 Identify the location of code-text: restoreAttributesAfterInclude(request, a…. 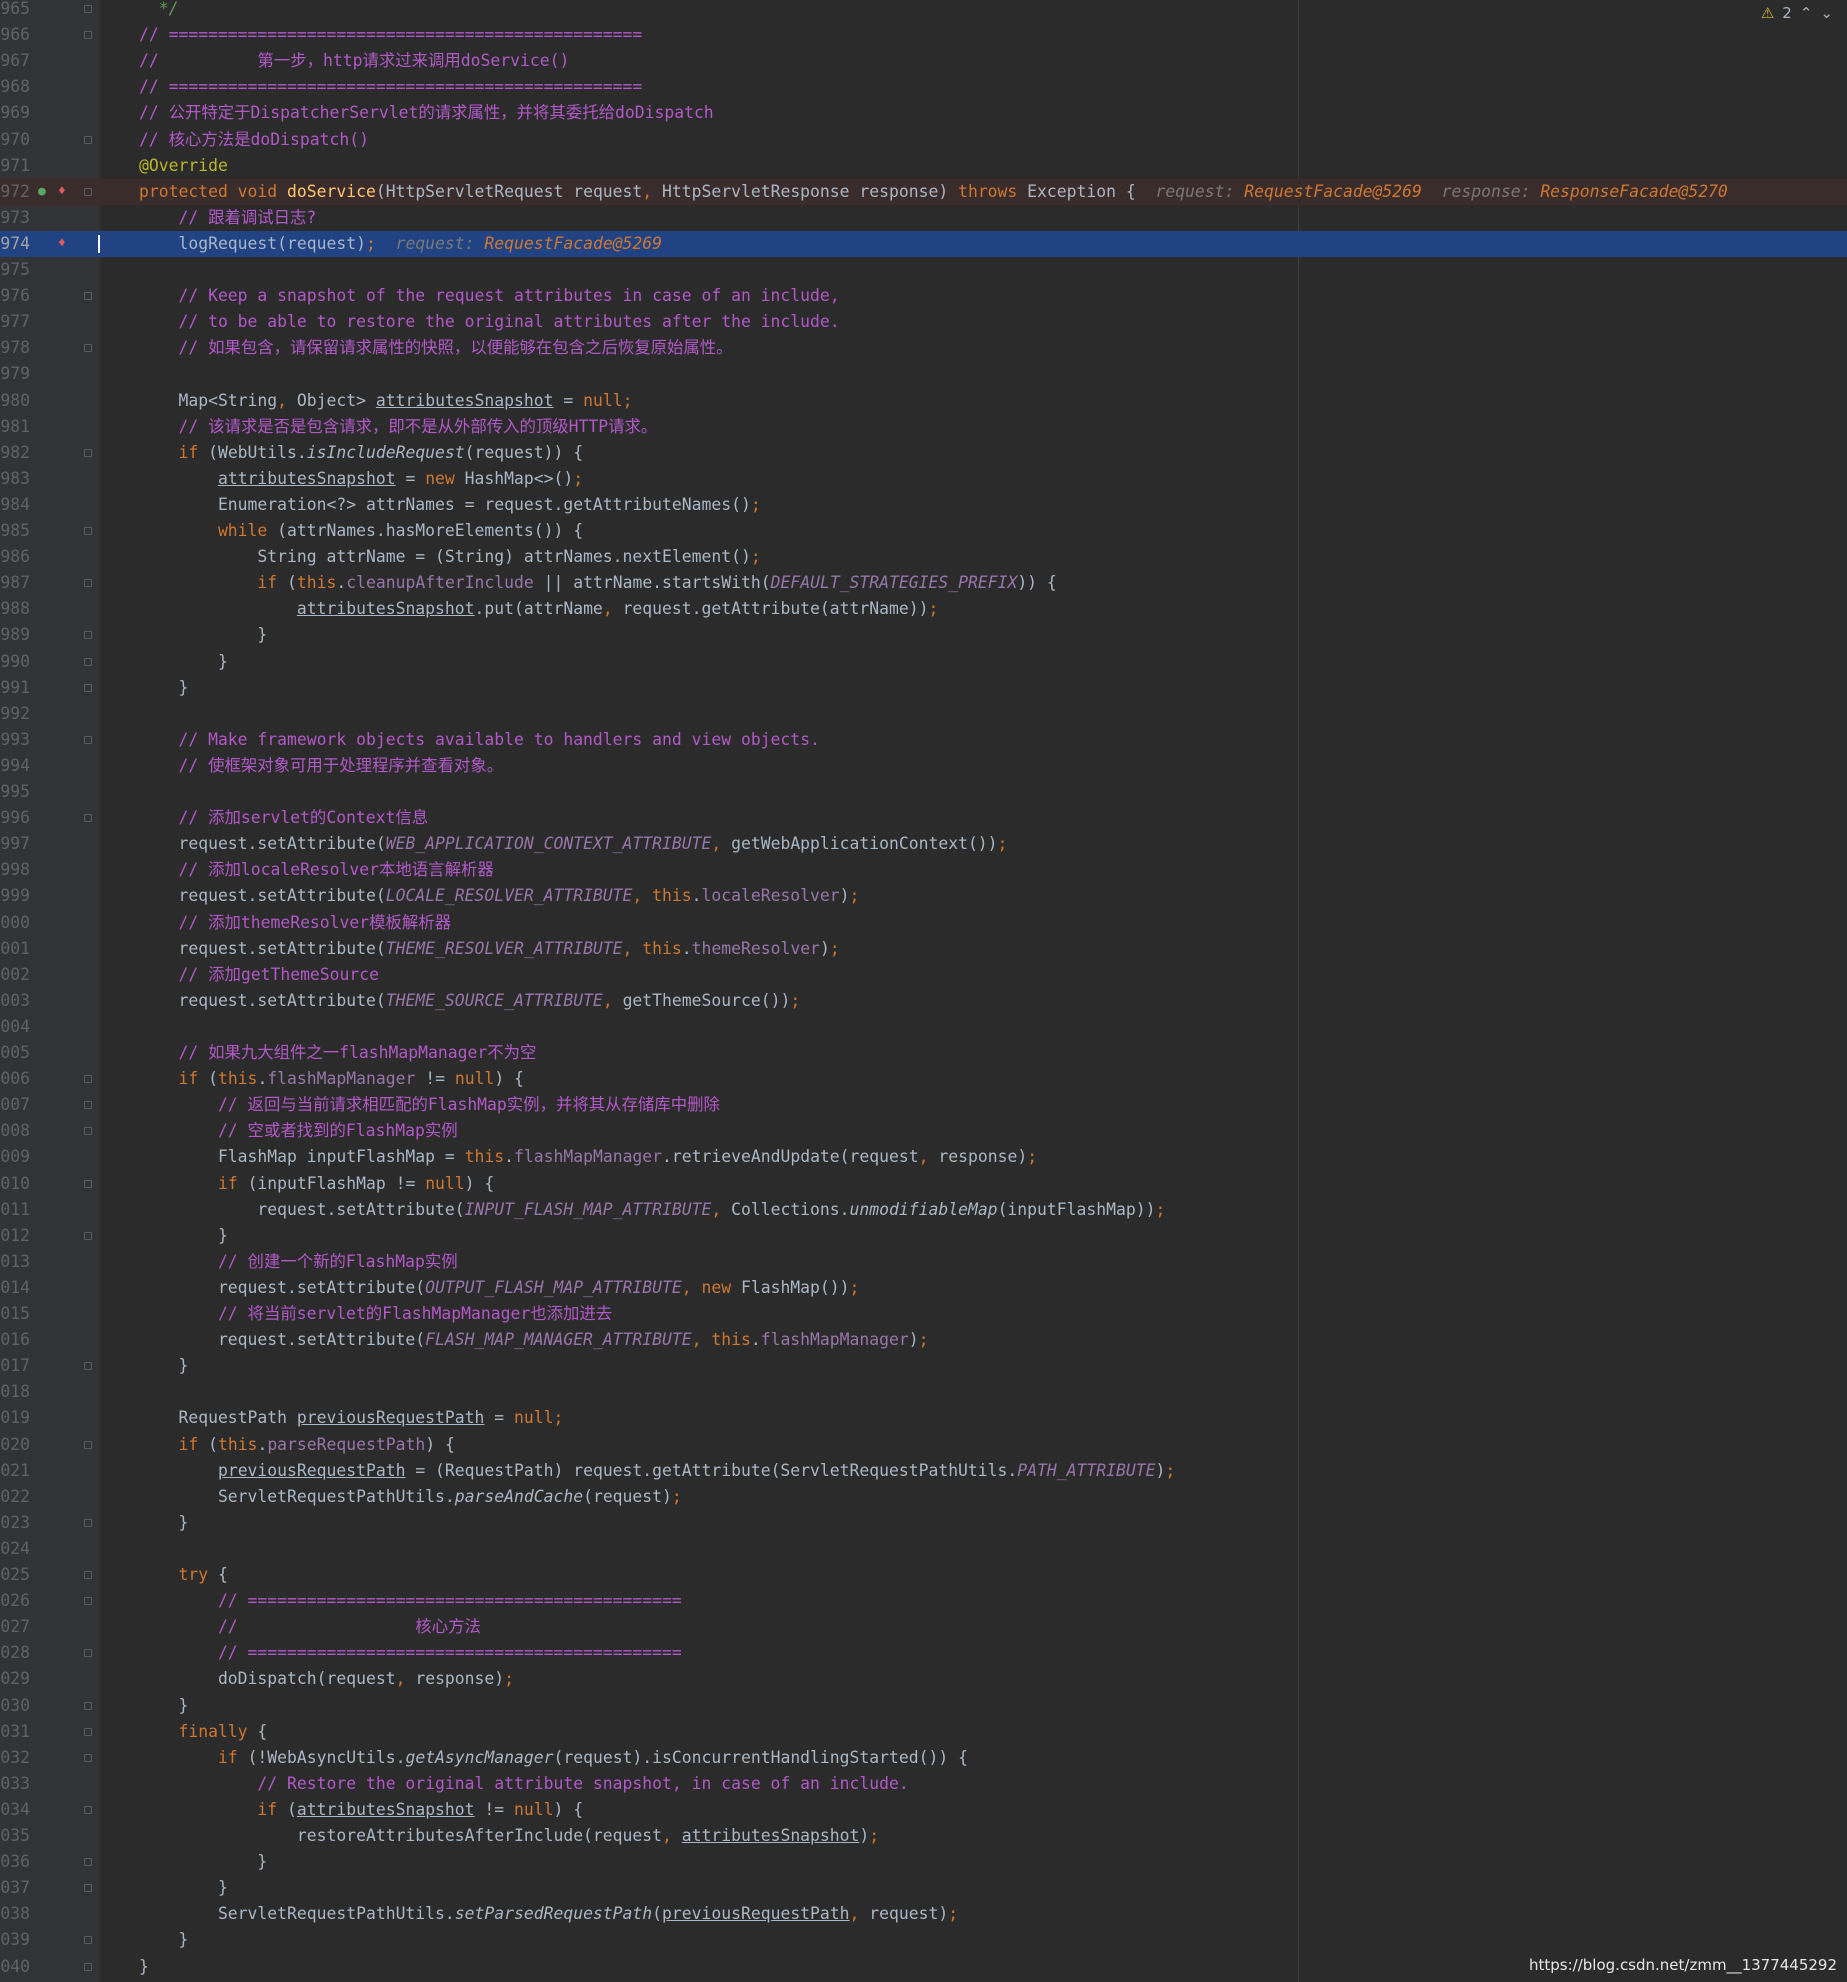
(509, 1836).